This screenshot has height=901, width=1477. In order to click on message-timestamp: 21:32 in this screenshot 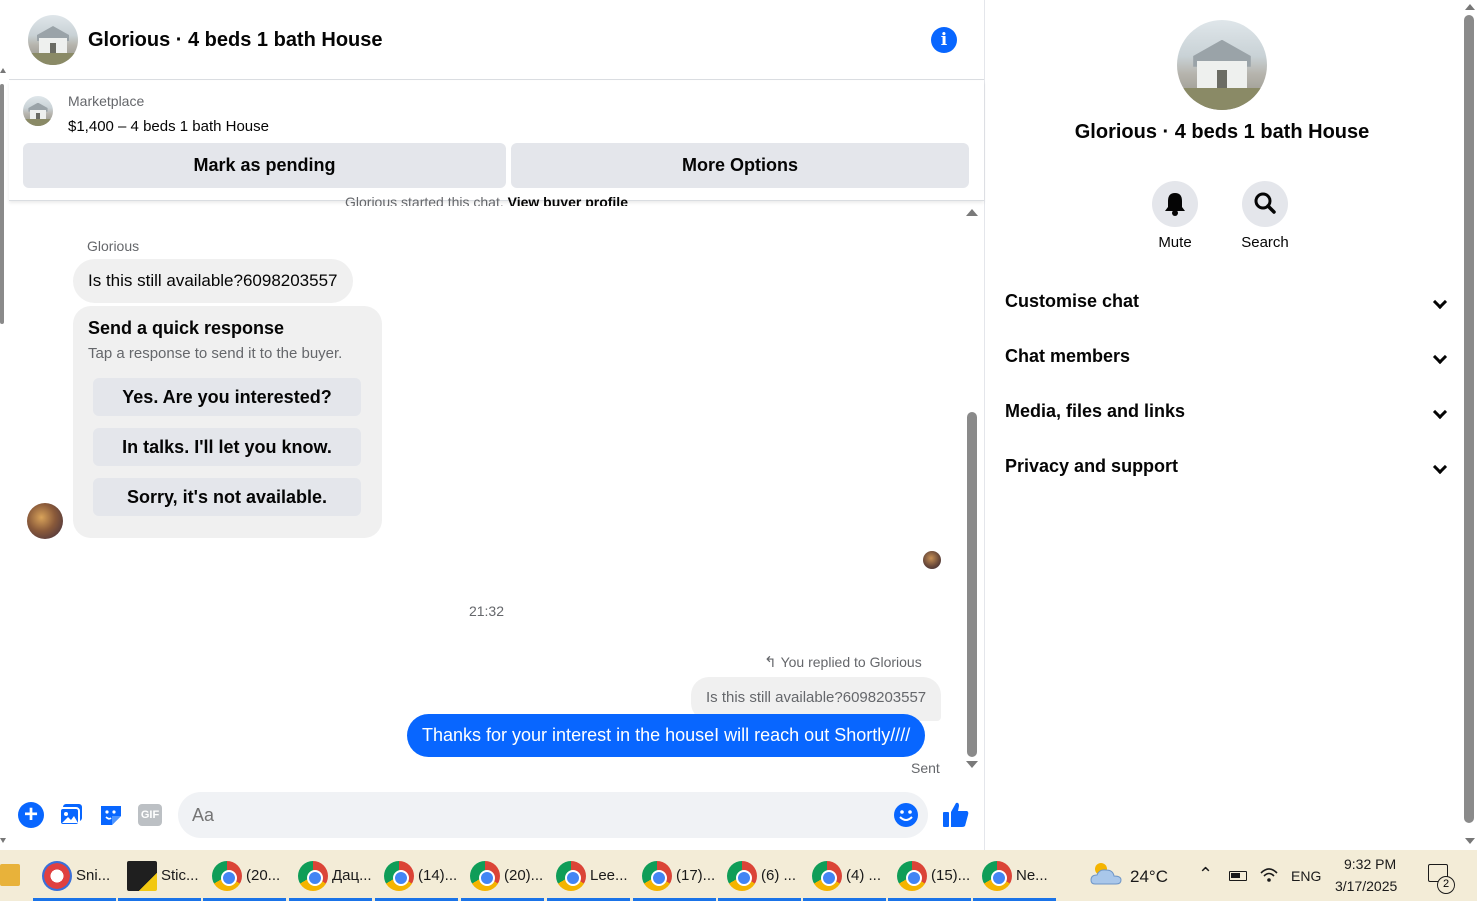, I will do `click(486, 611)`.